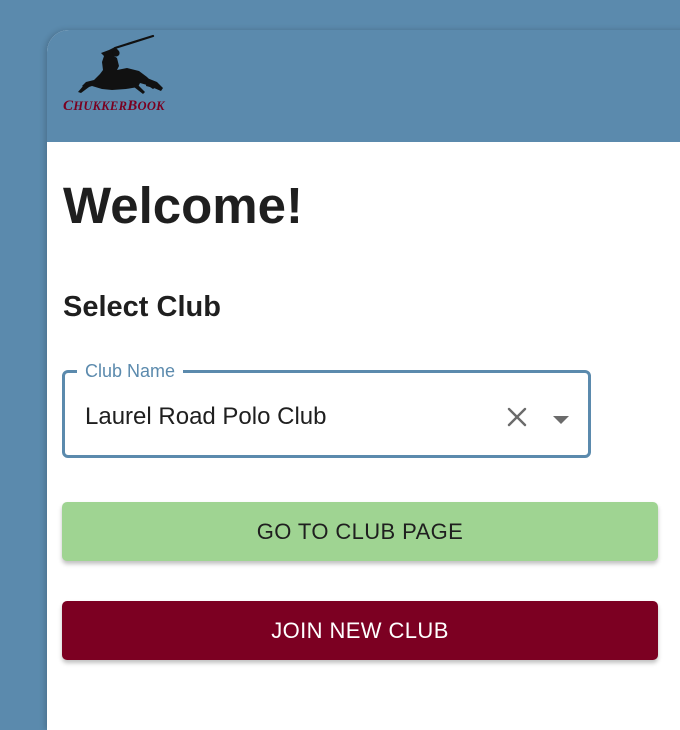 The width and height of the screenshot is (680, 730). Describe the element at coordinates (363, 86) in the screenshot. I see `card-header: CHUKKERBOOK` at that location.